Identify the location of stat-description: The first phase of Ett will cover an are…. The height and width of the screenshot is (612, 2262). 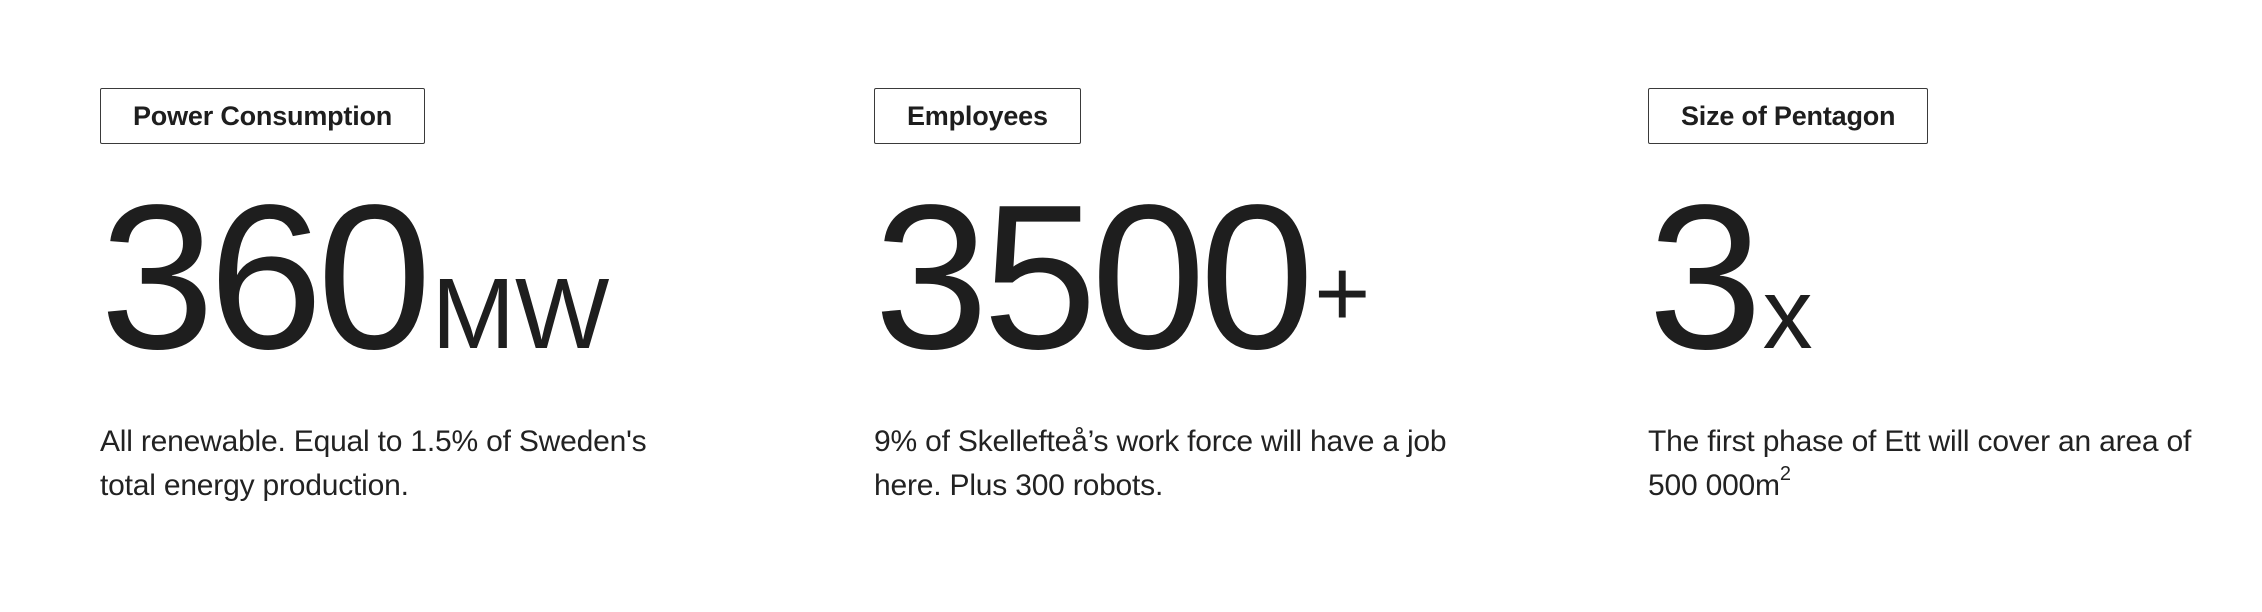
(1938, 464).